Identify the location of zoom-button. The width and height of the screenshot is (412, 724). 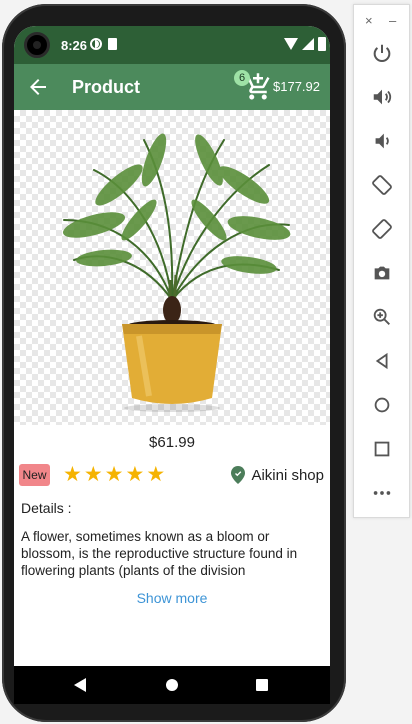
(382, 317).